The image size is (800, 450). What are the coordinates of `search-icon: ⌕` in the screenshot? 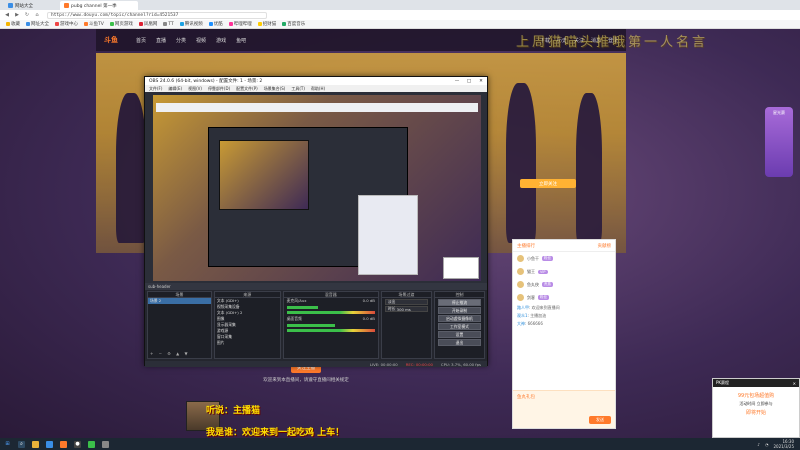 It's located at (21, 444).